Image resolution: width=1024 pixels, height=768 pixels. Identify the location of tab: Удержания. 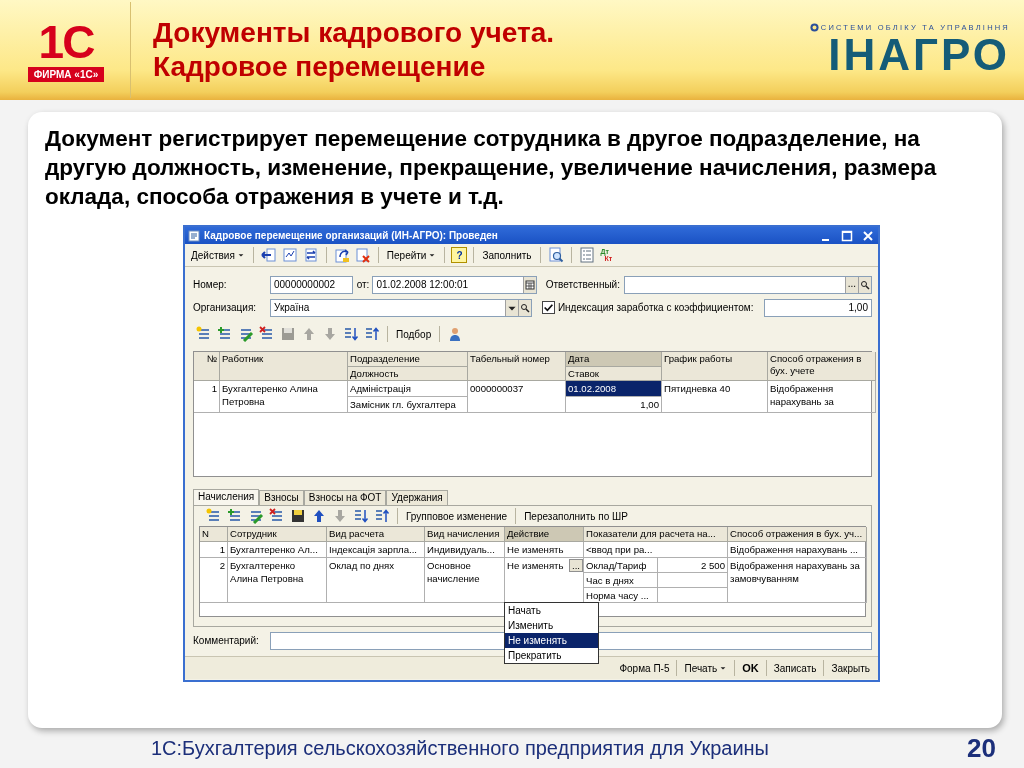
(417, 497).